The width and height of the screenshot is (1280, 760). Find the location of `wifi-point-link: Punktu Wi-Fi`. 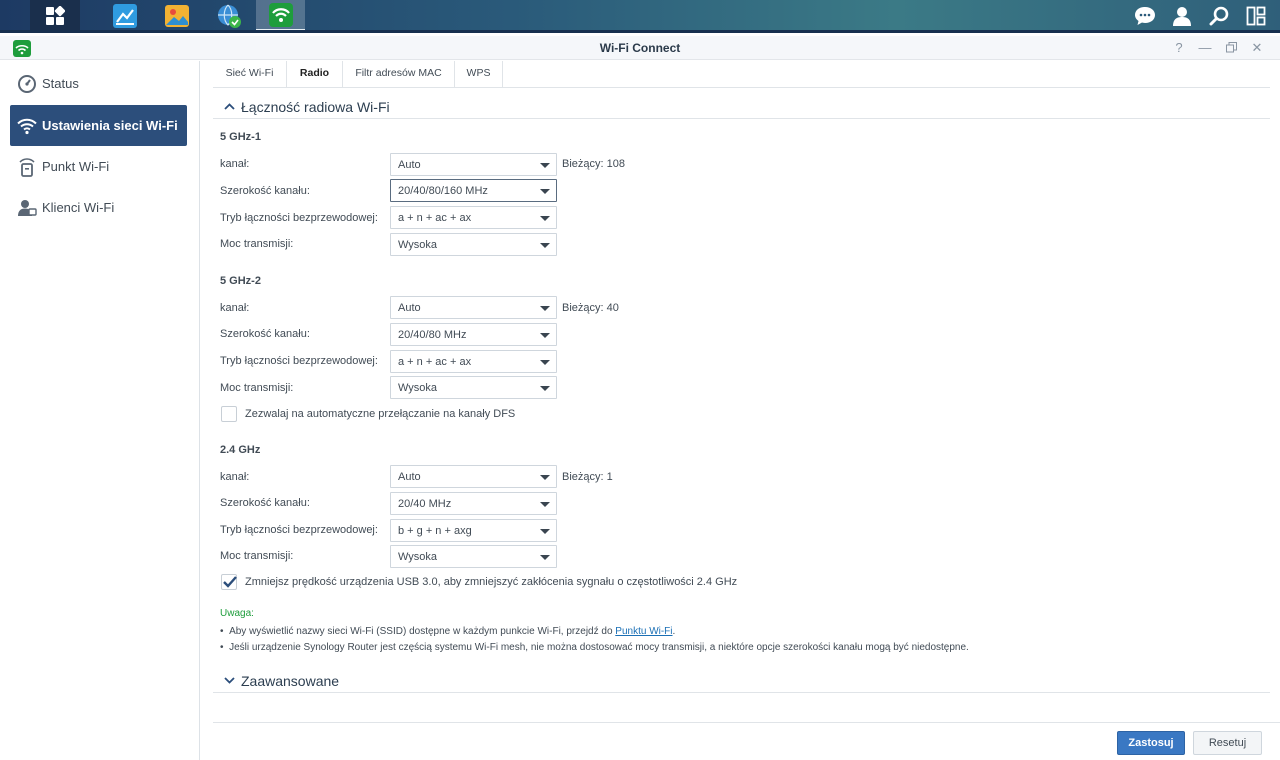

wifi-point-link: Punktu Wi-Fi is located at coordinates (643, 631).